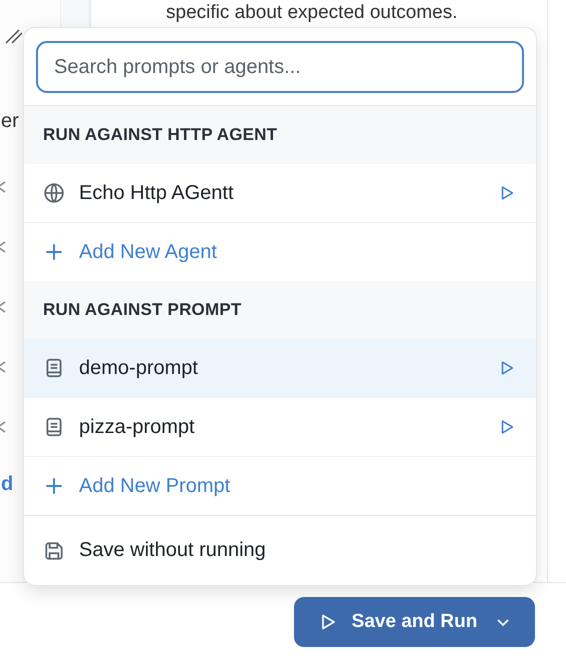  What do you see at coordinates (148, 252) in the screenshot?
I see `add-label: Add New Agent` at bounding box center [148, 252].